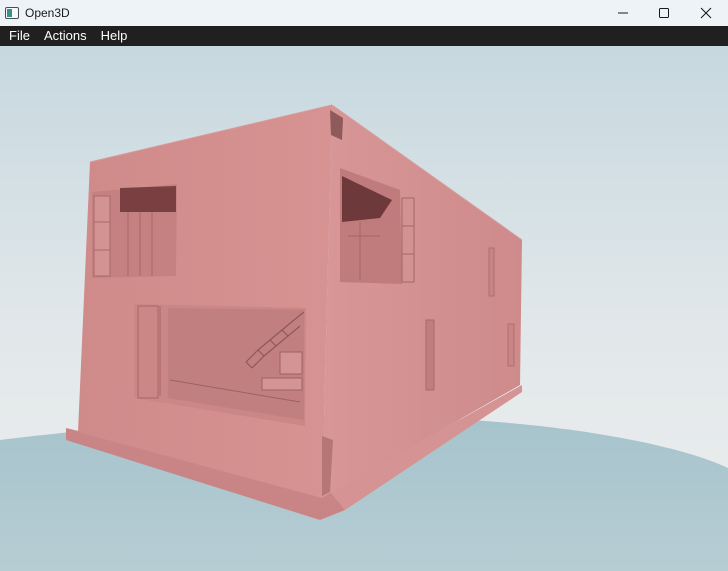  Describe the element at coordinates (47, 13) in the screenshot. I see `window-title: Open3D` at that location.